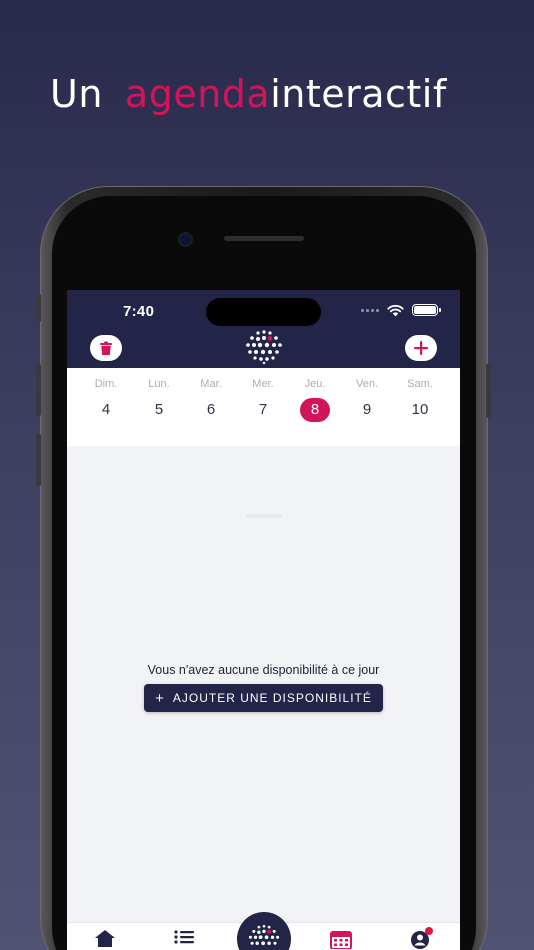 The image size is (534, 950). I want to click on volume-down-button, so click(38, 460).